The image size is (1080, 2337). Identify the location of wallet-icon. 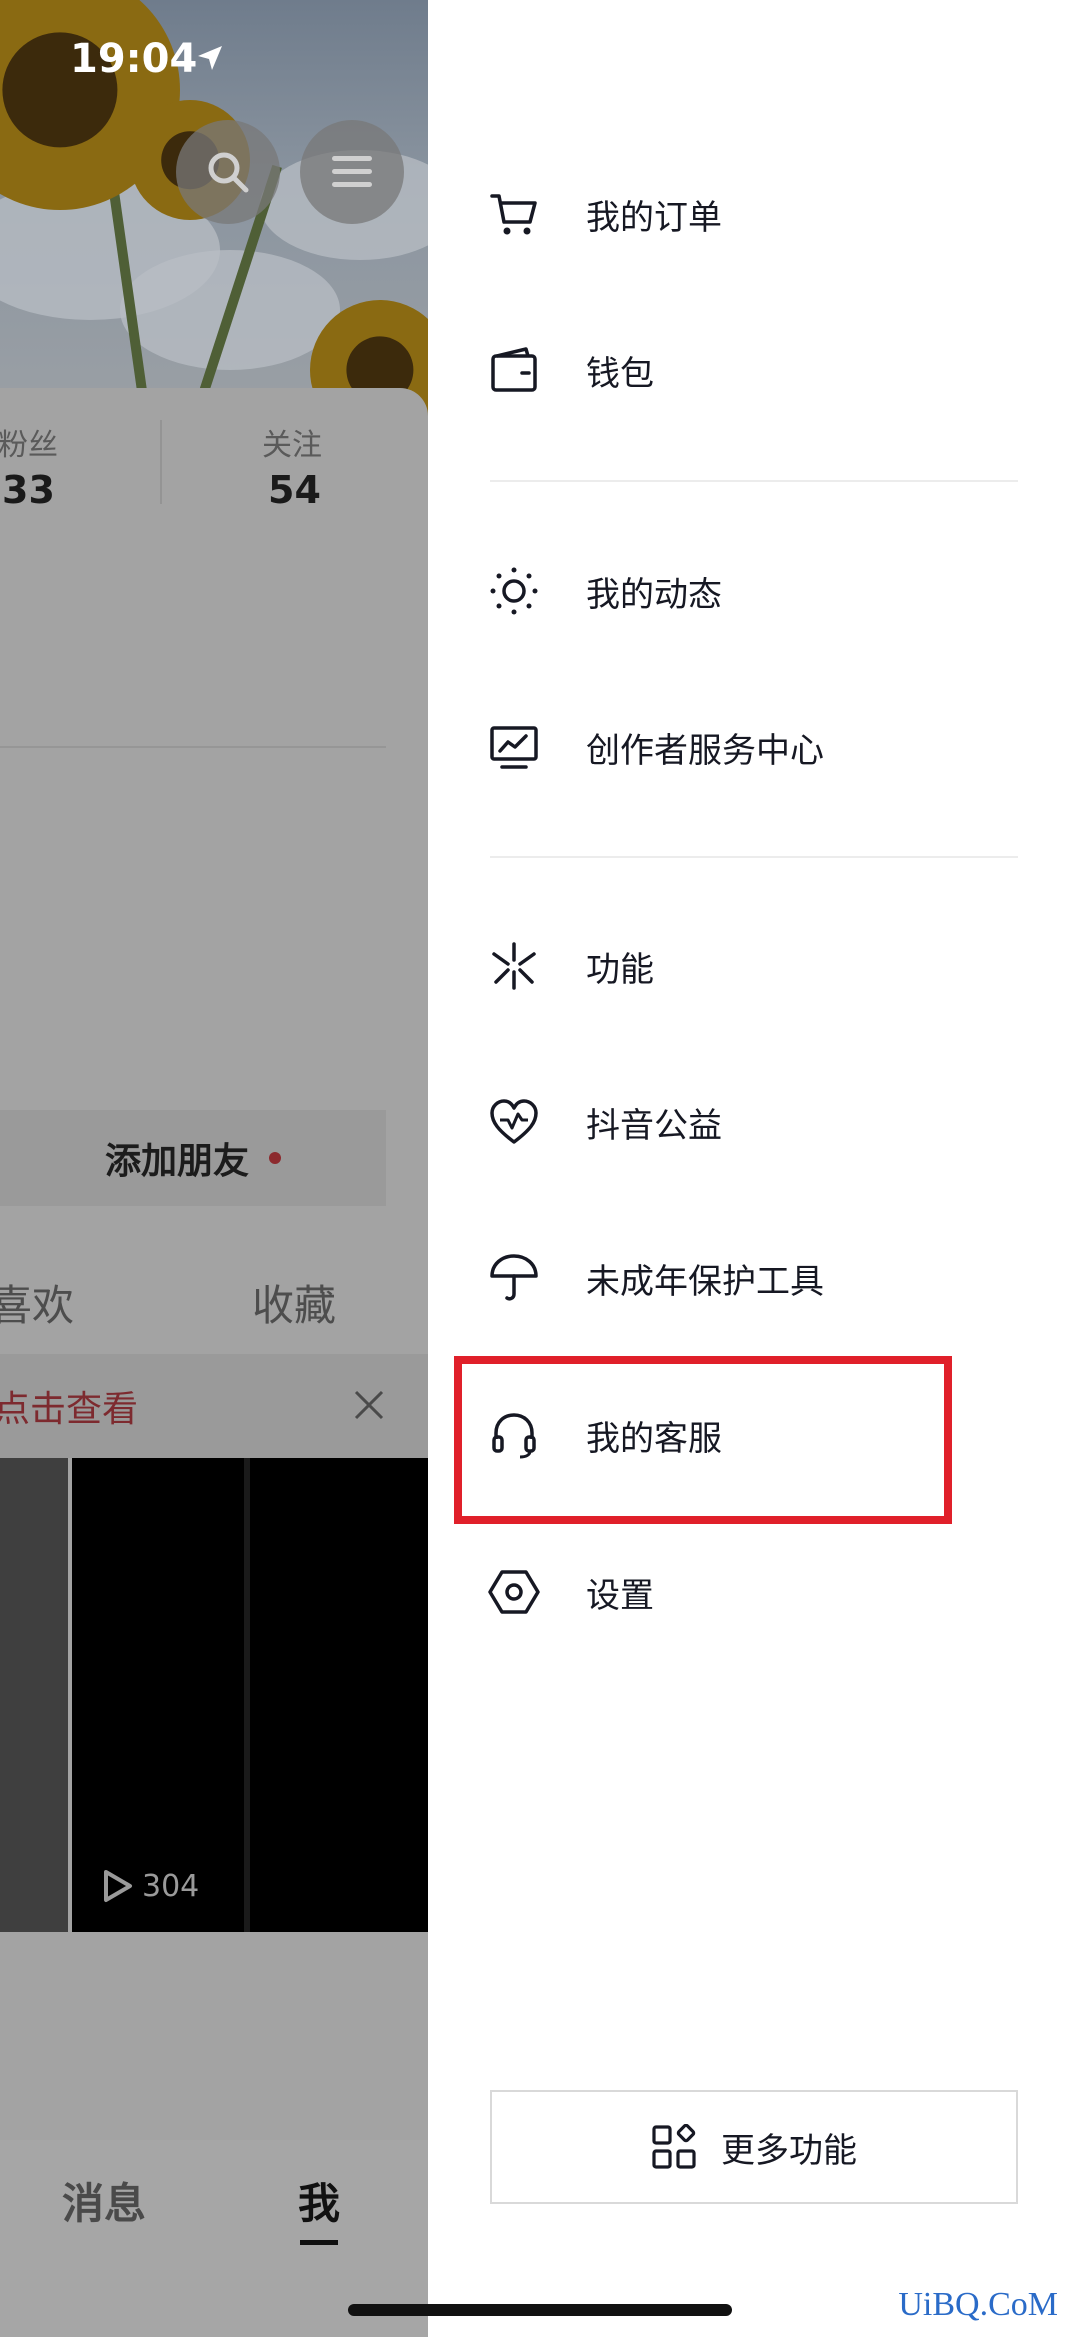
(514, 370).